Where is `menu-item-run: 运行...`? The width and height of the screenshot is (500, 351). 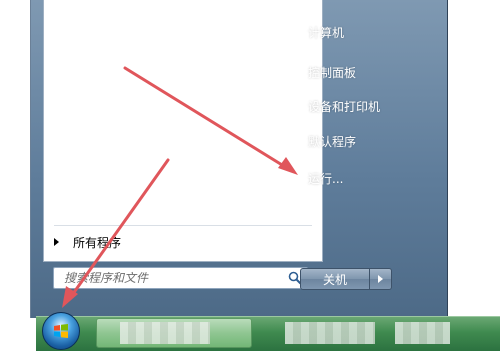 menu-item-run: 运行... is located at coordinates (325, 179).